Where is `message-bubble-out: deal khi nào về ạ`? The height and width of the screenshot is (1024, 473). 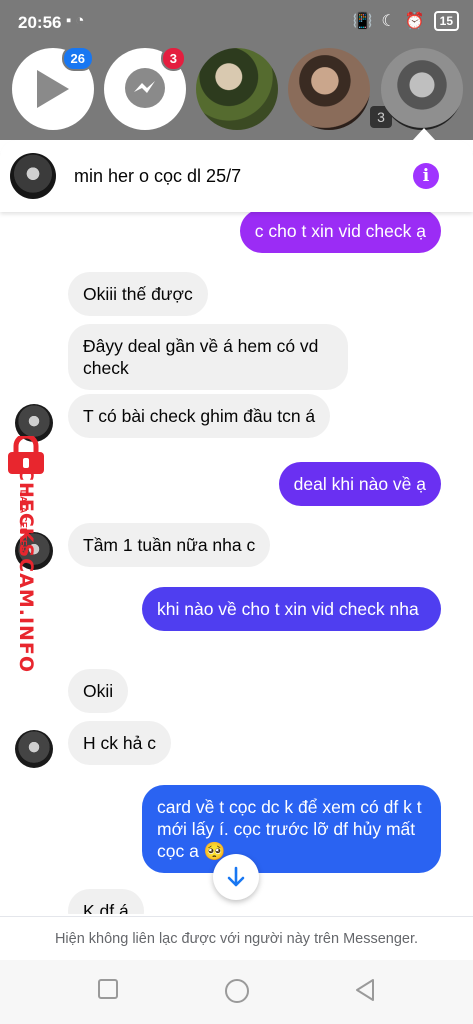 message-bubble-out: deal khi nào về ạ is located at coordinates (359, 484).